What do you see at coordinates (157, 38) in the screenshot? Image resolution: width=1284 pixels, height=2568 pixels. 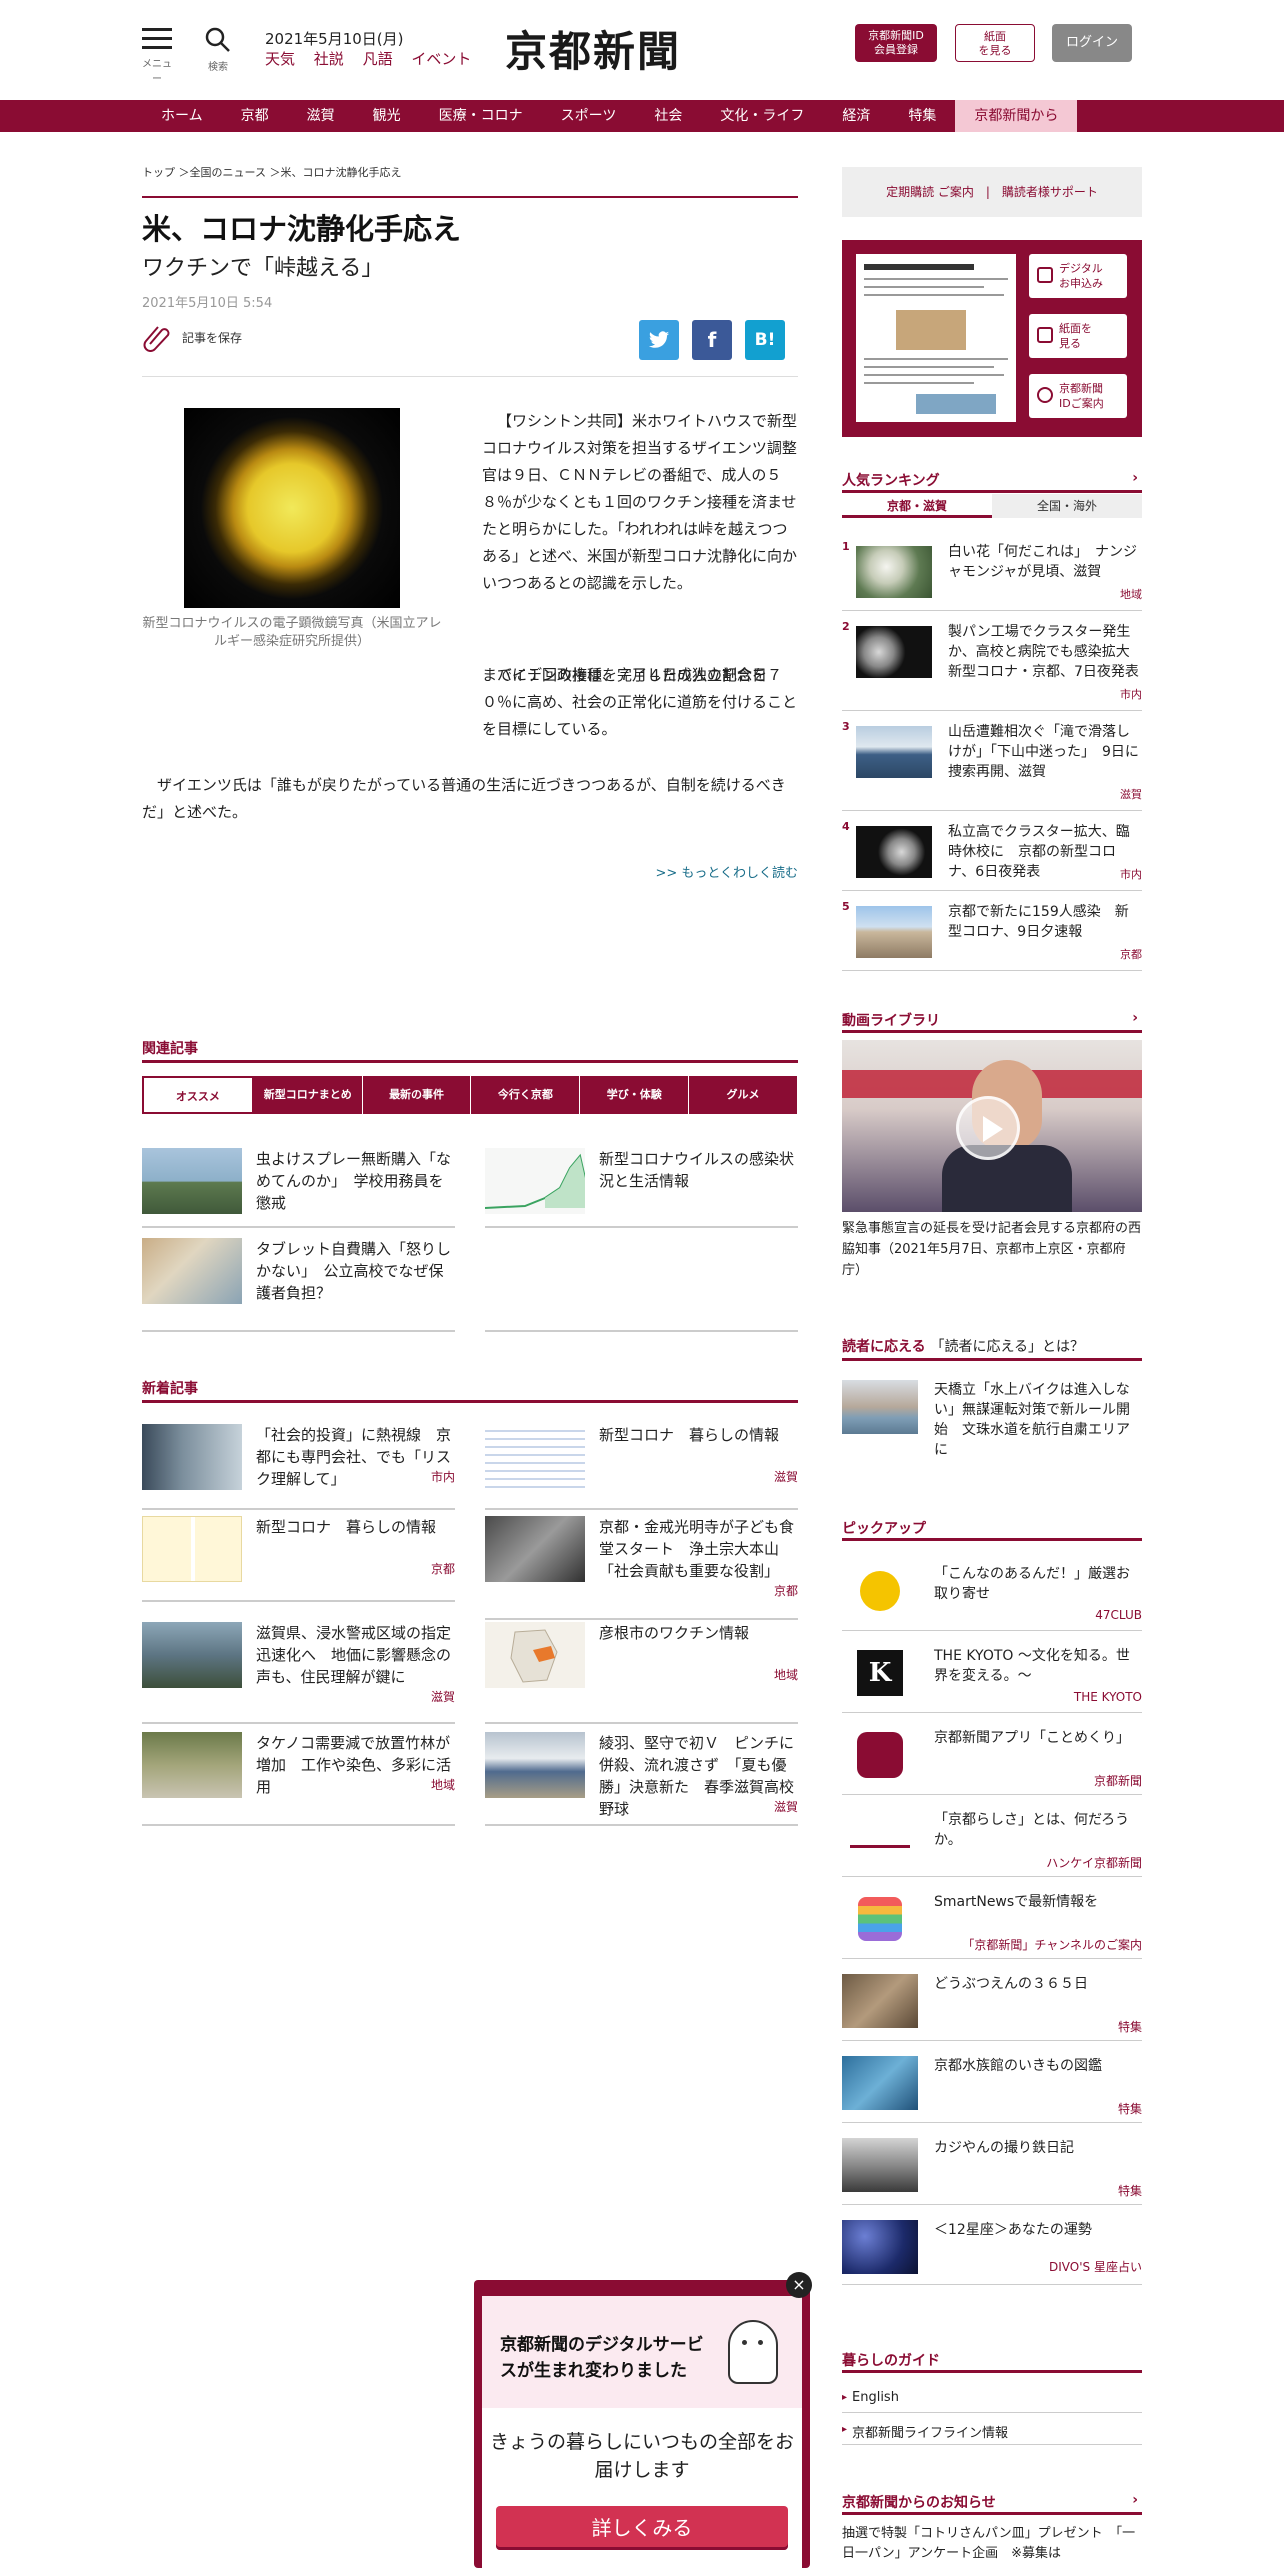 I see `hamburger-icon` at bounding box center [157, 38].